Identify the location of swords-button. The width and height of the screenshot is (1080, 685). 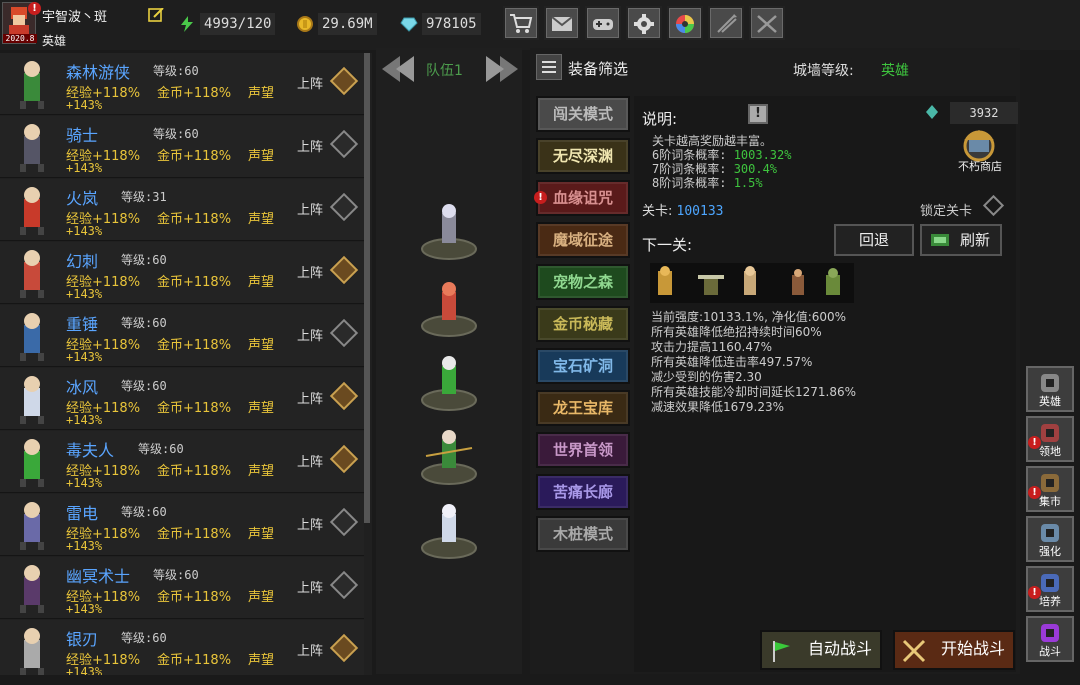
(767, 23).